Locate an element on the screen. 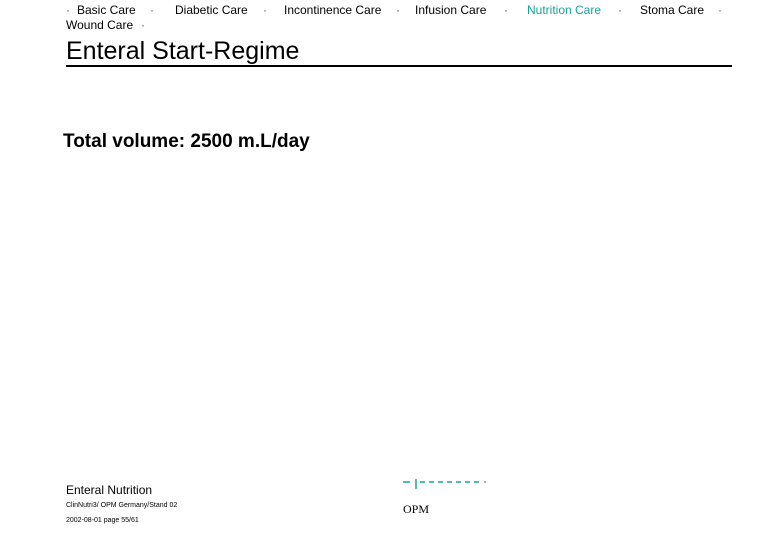 The width and height of the screenshot is (780, 540). logo-text: OPM is located at coordinates (416, 509).